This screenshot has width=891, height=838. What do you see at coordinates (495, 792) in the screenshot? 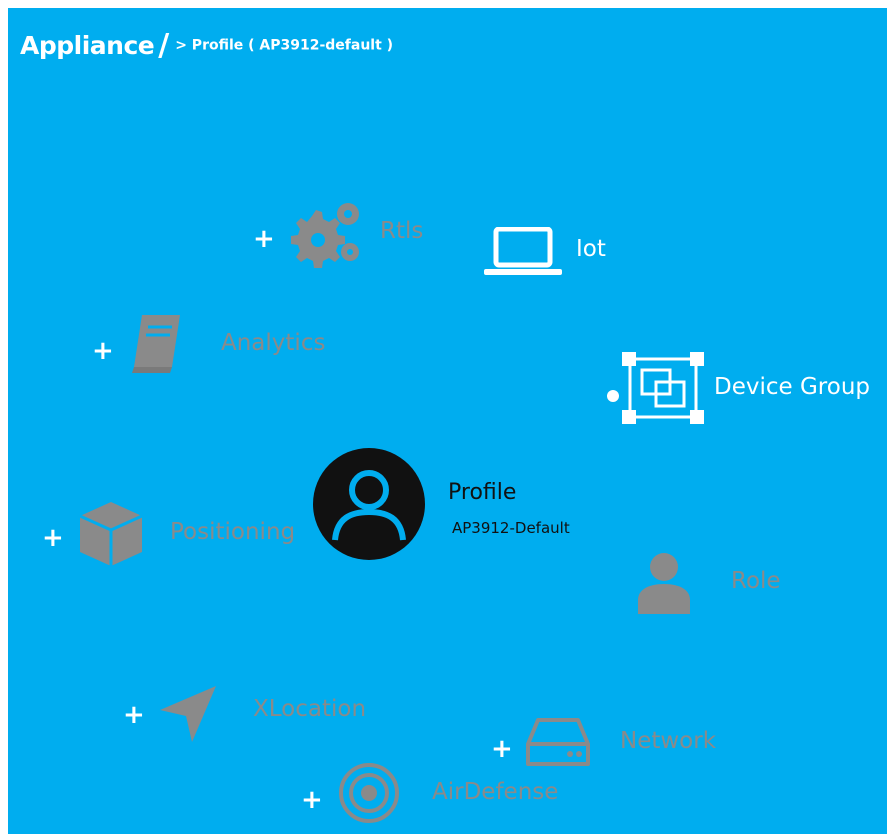
I see `airdefense-label: AirDefense` at bounding box center [495, 792].